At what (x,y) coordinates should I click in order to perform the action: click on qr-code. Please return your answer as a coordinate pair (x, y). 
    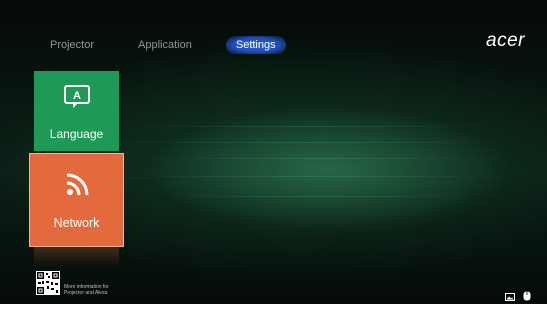
    Looking at the image, I should click on (48, 283).